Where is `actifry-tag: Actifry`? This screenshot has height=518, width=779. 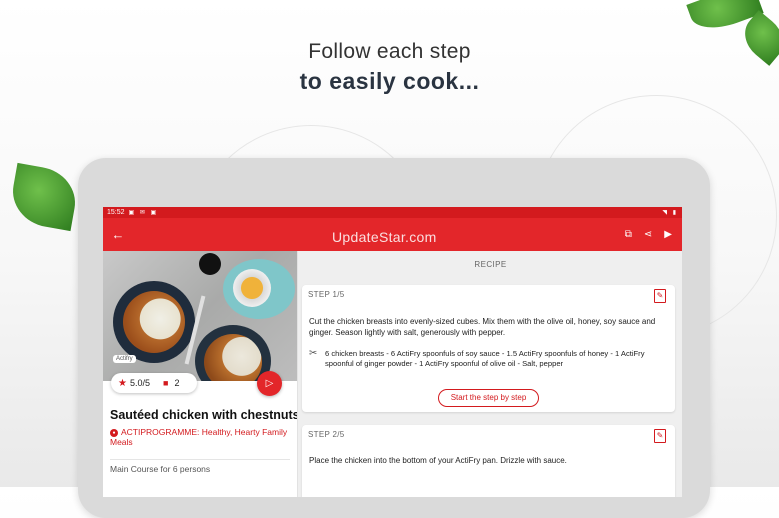
actifry-tag: Actifry is located at coordinates (124, 359).